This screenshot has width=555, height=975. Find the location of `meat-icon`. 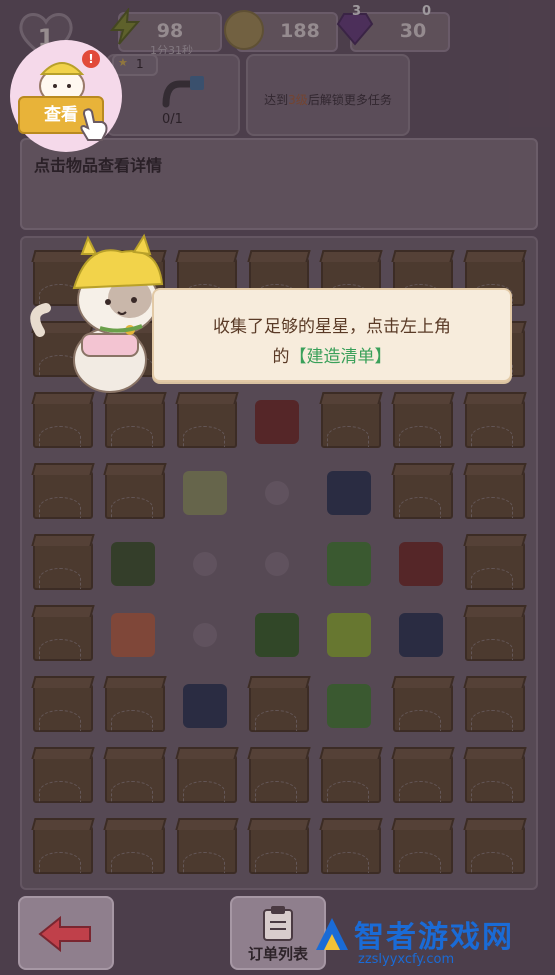

meat-icon is located at coordinates (277, 422).